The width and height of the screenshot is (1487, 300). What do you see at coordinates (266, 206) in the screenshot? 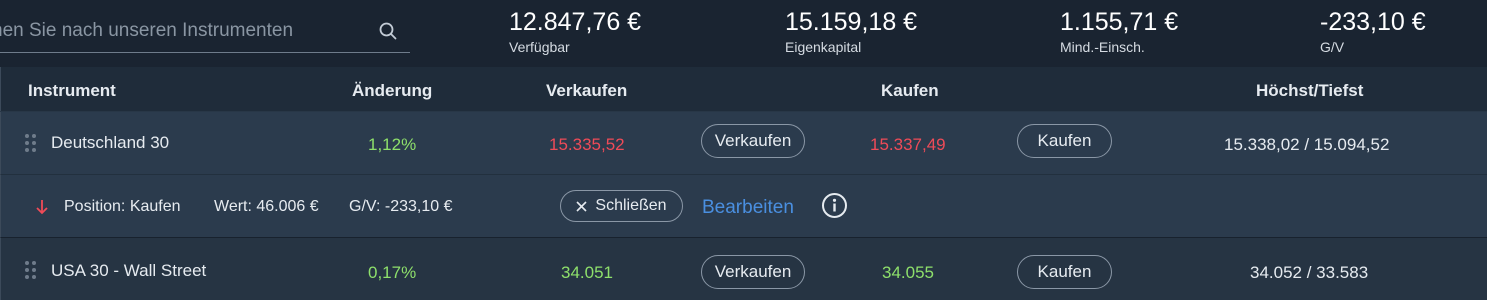
I see `position-value: Wert: 46.006 €` at bounding box center [266, 206].